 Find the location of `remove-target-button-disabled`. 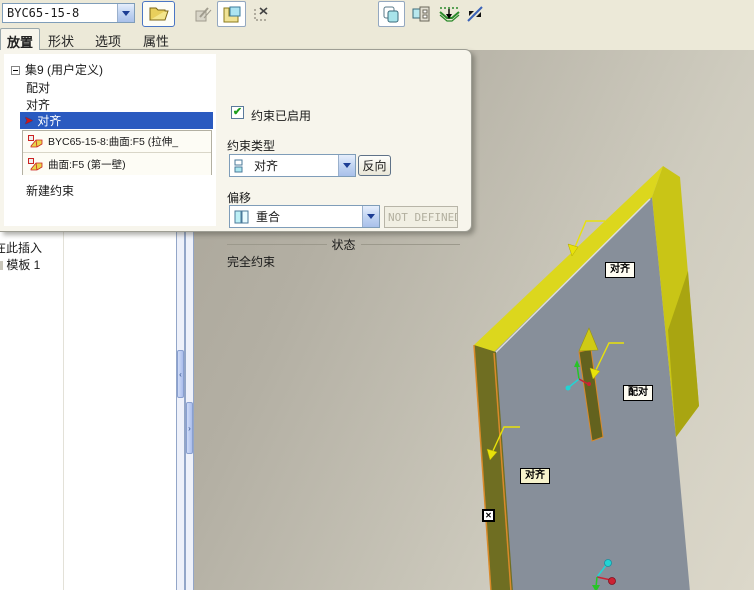

remove-target-button-disabled is located at coordinates (261, 14).